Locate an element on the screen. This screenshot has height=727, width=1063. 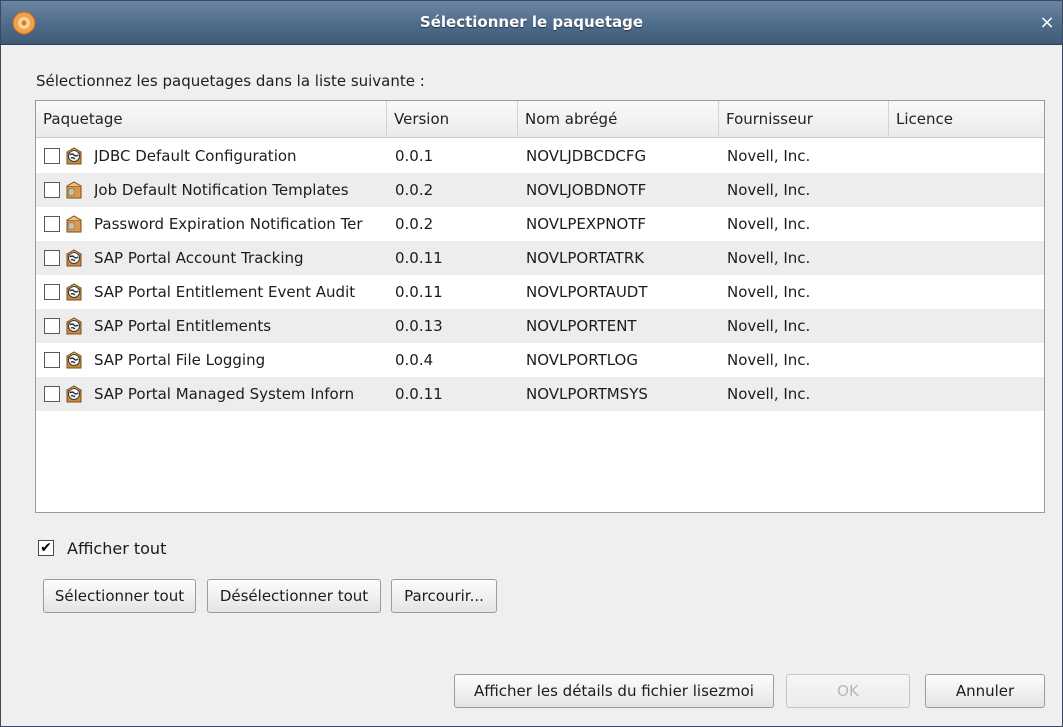
ok-button: OK is located at coordinates (848, 691).